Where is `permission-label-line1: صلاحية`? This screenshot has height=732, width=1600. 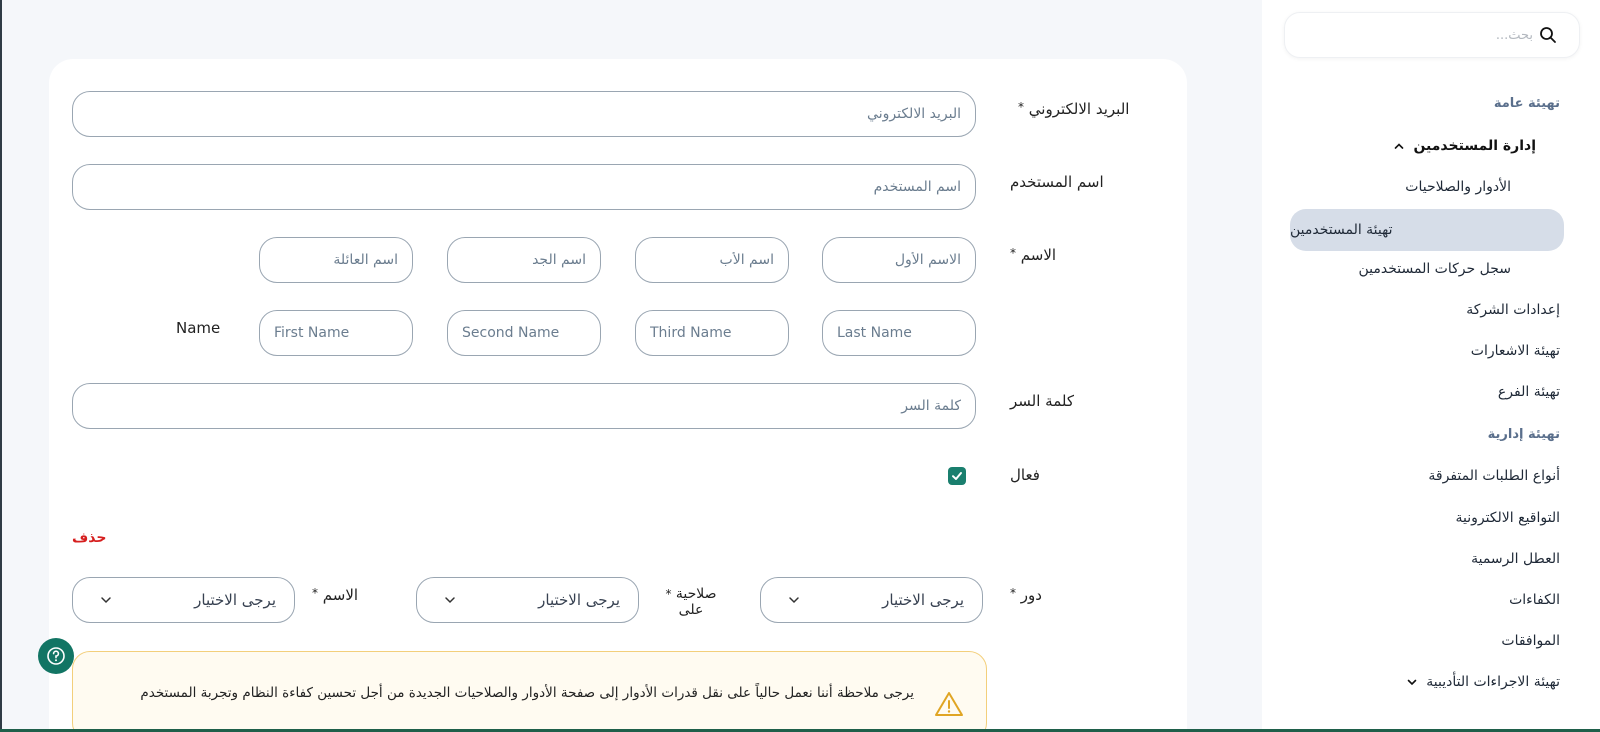 permission-label-line1: صلاحية is located at coordinates (696, 594).